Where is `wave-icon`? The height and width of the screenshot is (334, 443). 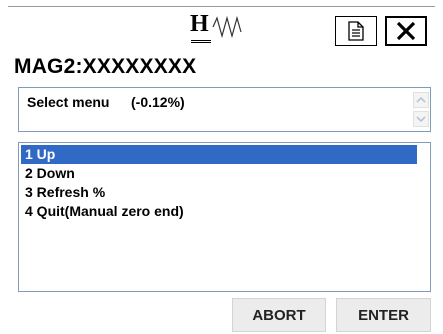 wave-icon is located at coordinates (227, 27).